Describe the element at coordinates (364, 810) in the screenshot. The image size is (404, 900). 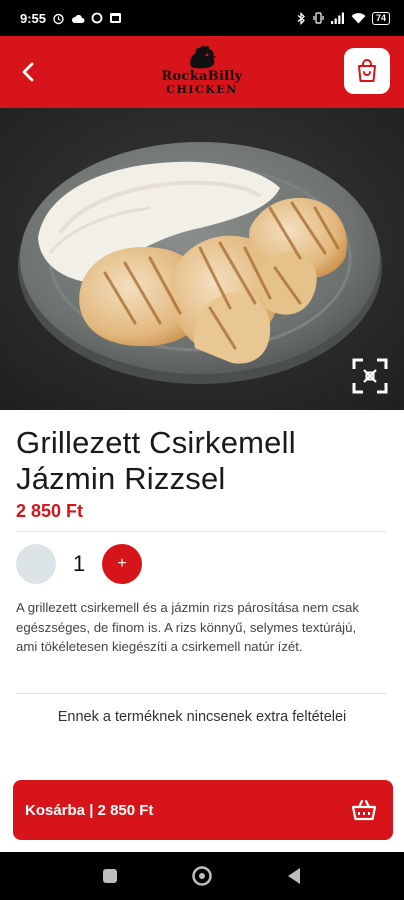
I see `basket-icon` at that location.